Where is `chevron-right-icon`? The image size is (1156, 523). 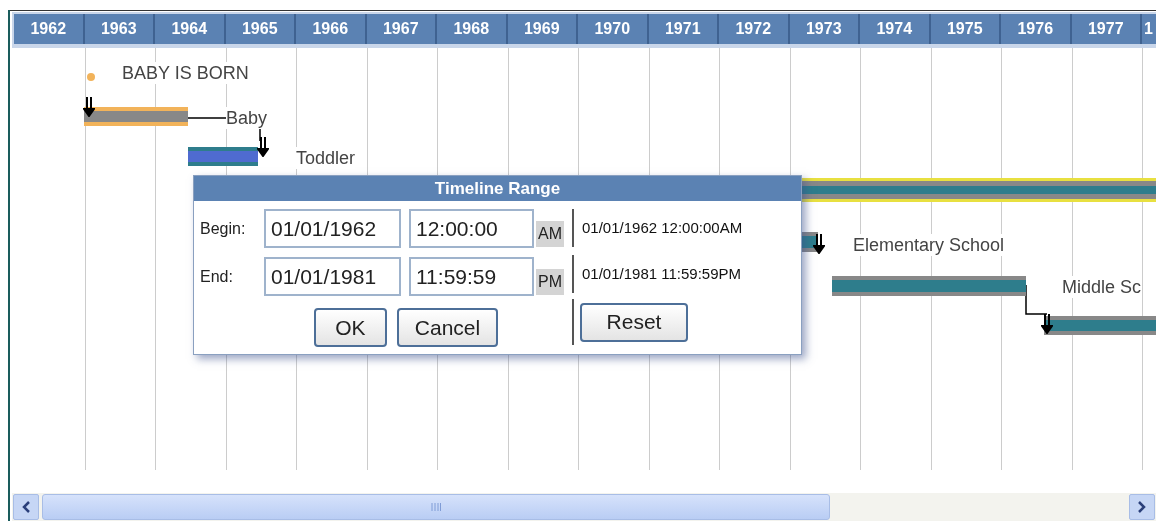 chevron-right-icon is located at coordinates (1142, 507).